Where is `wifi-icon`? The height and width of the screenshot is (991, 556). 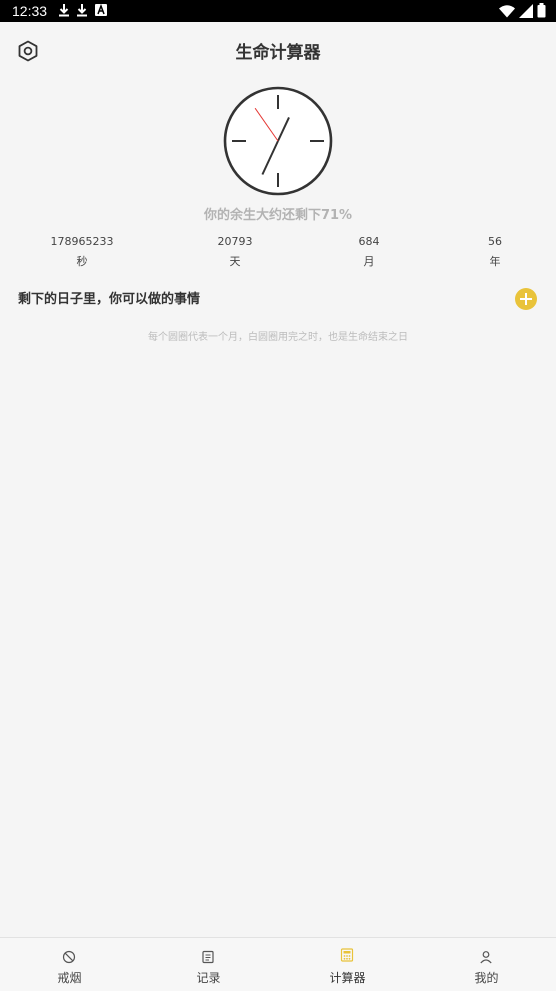
wifi-icon is located at coordinates (507, 10).